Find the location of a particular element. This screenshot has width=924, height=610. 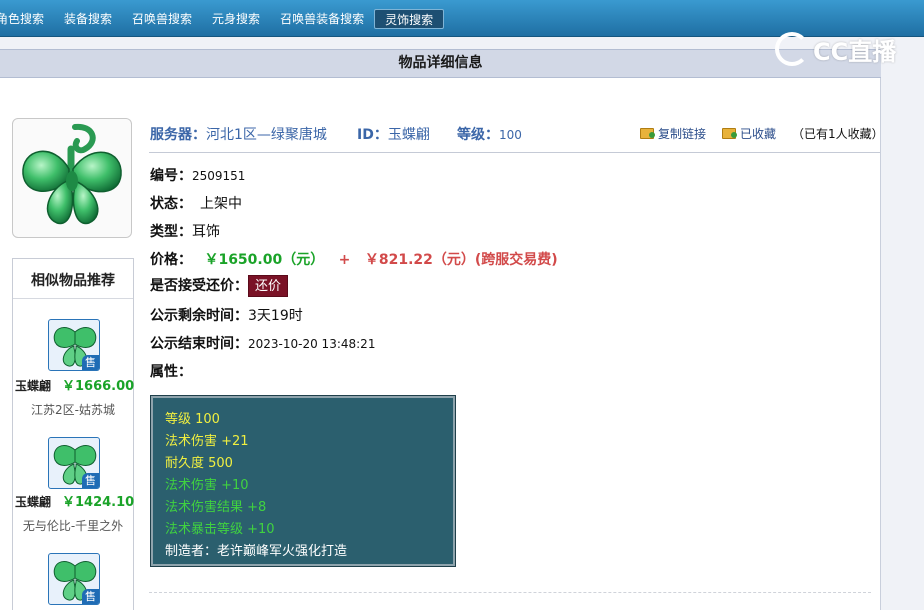

watermark: CC直播 is located at coordinates (849, 49).